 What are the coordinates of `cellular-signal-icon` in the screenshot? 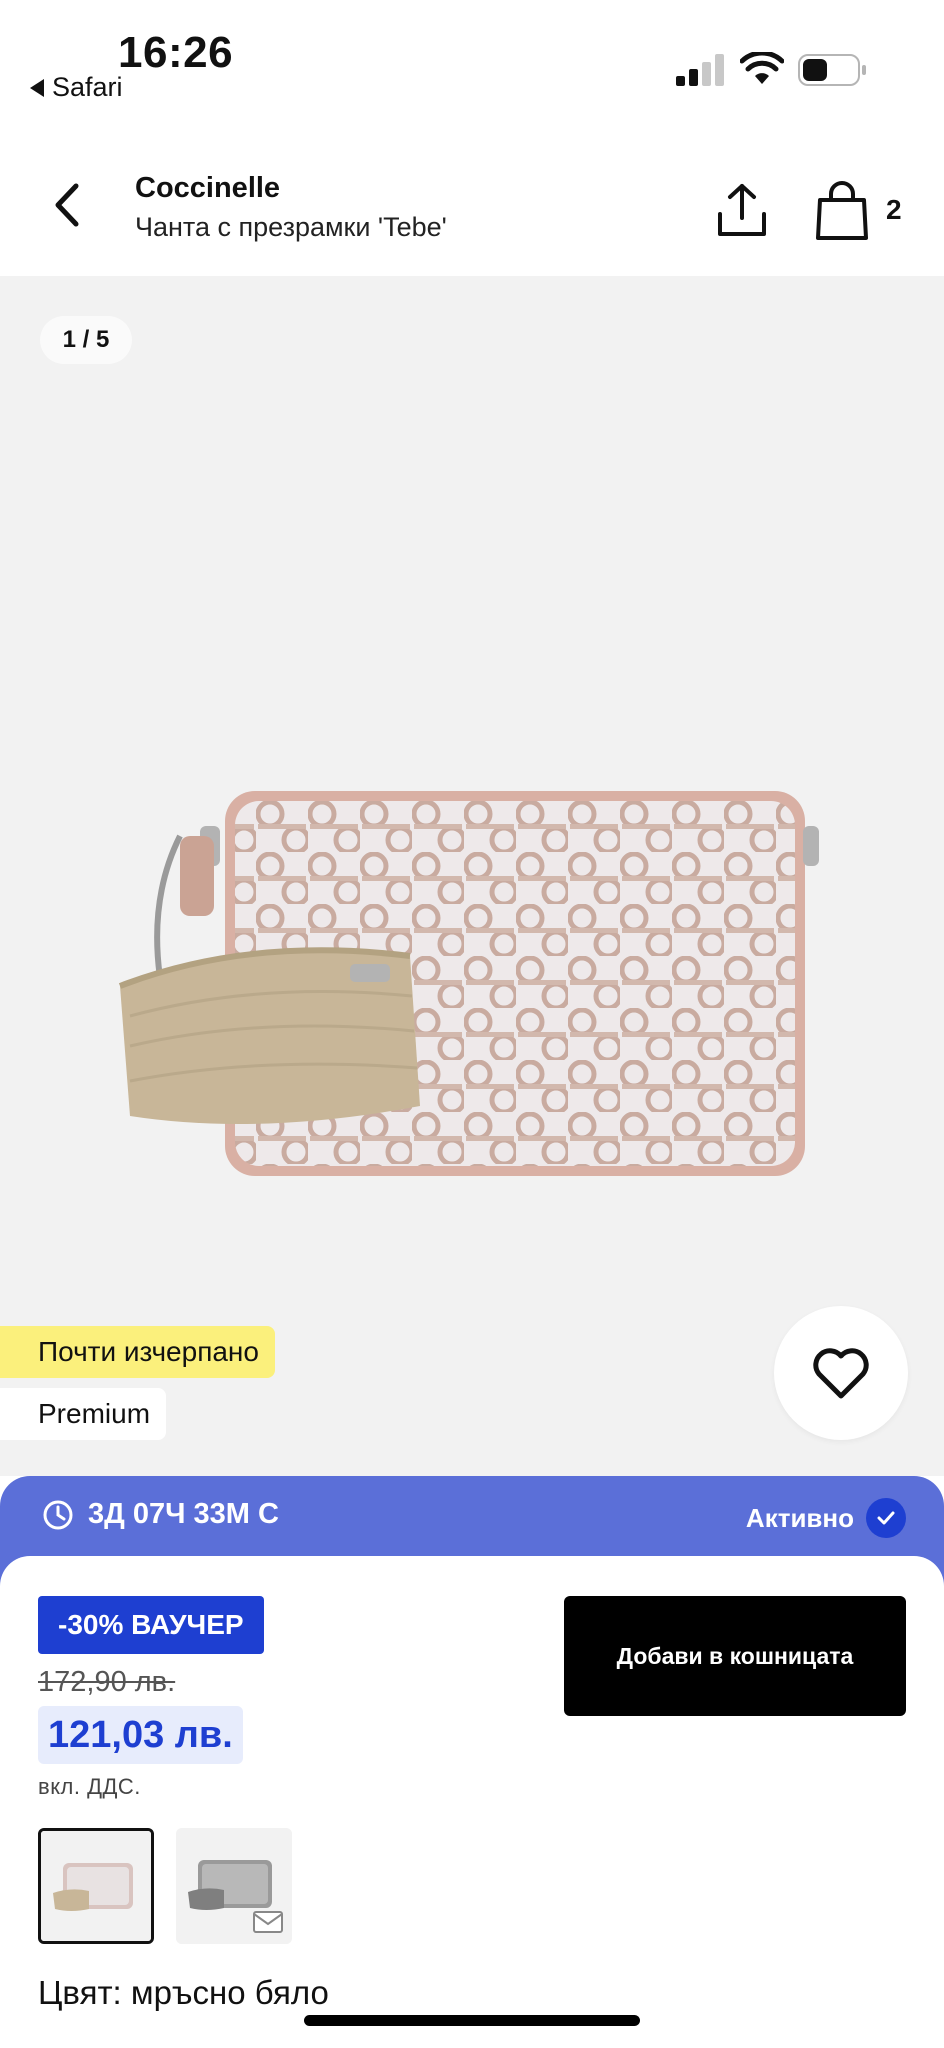 It's located at (700, 70).